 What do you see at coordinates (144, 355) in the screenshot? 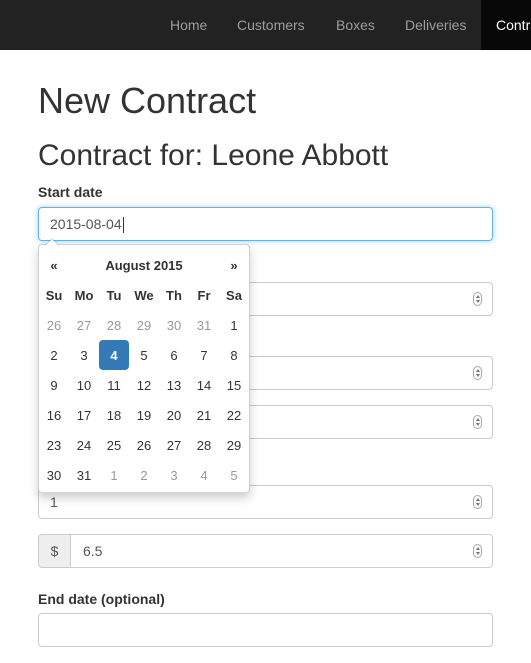
I see `calendar-day: 5` at bounding box center [144, 355].